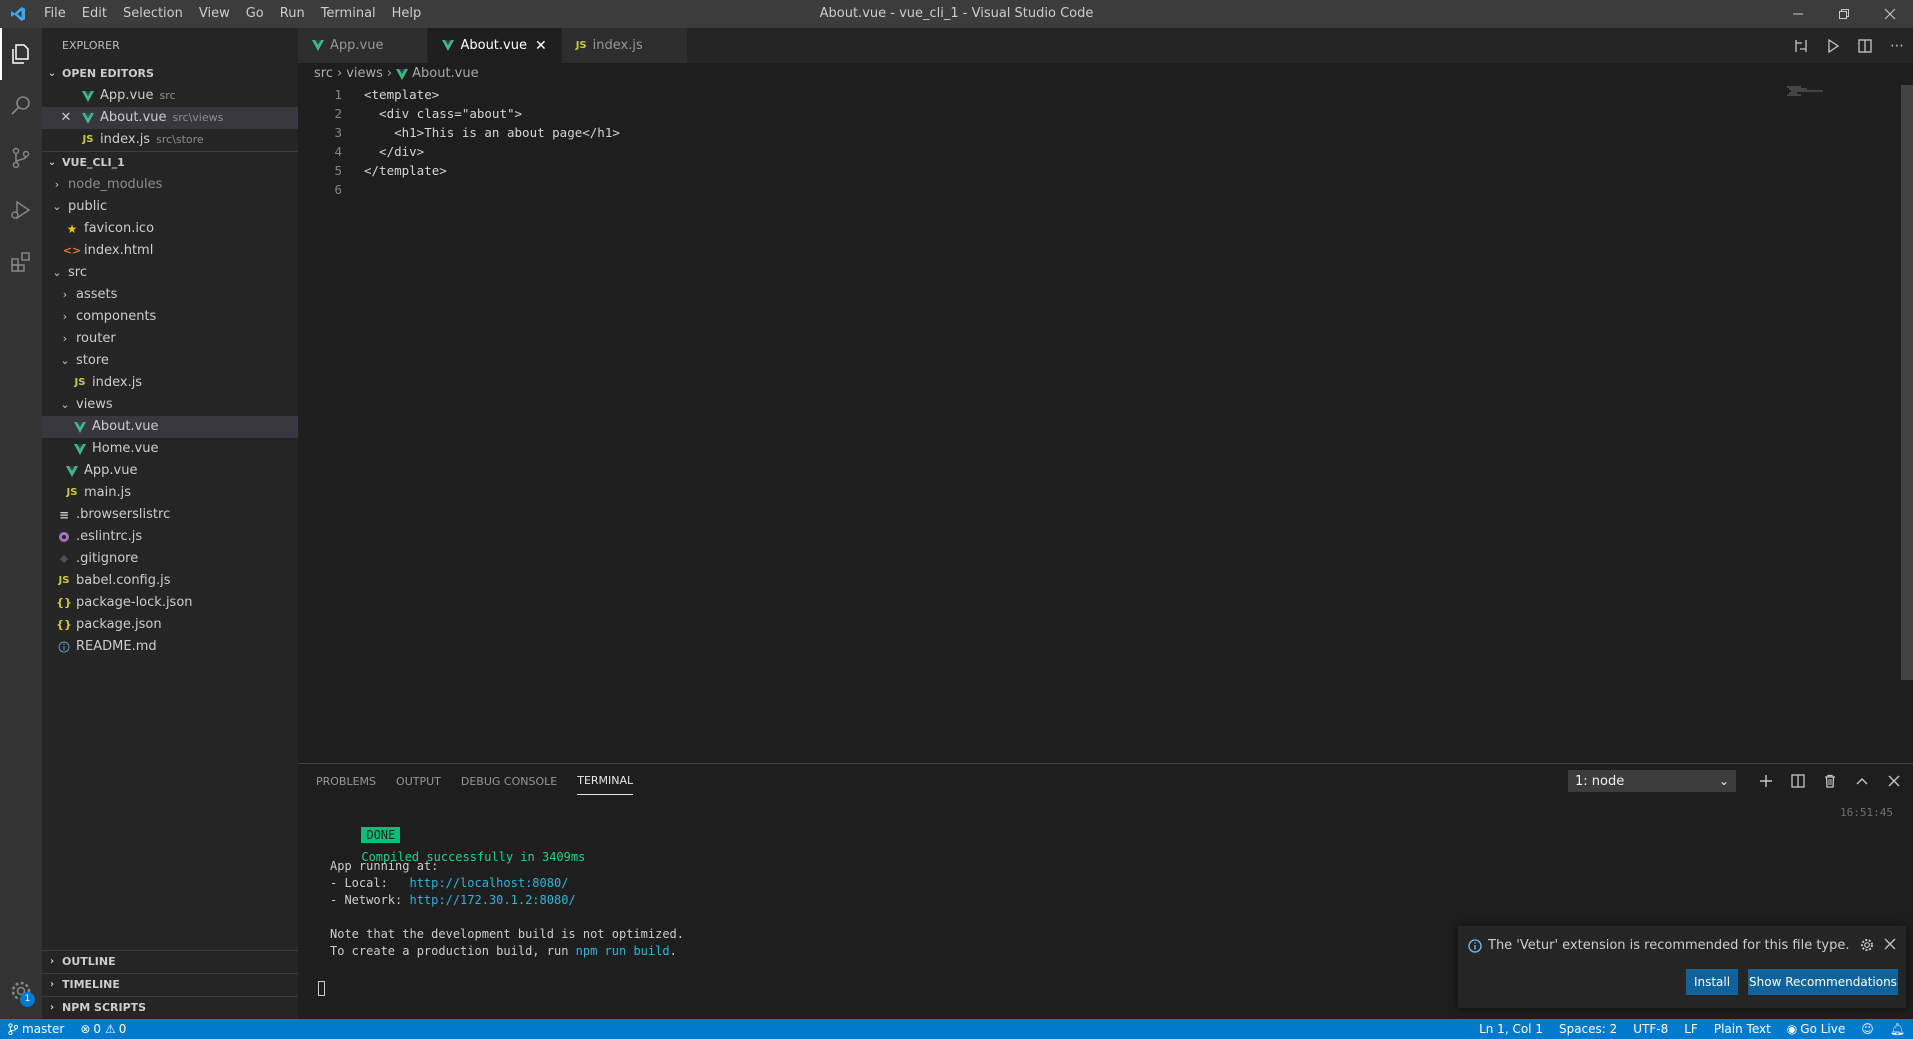 The height and width of the screenshot is (1039, 1913). What do you see at coordinates (1511, 1029) in the screenshot?
I see `cursor-position: Ln 1, Col 1` at bounding box center [1511, 1029].